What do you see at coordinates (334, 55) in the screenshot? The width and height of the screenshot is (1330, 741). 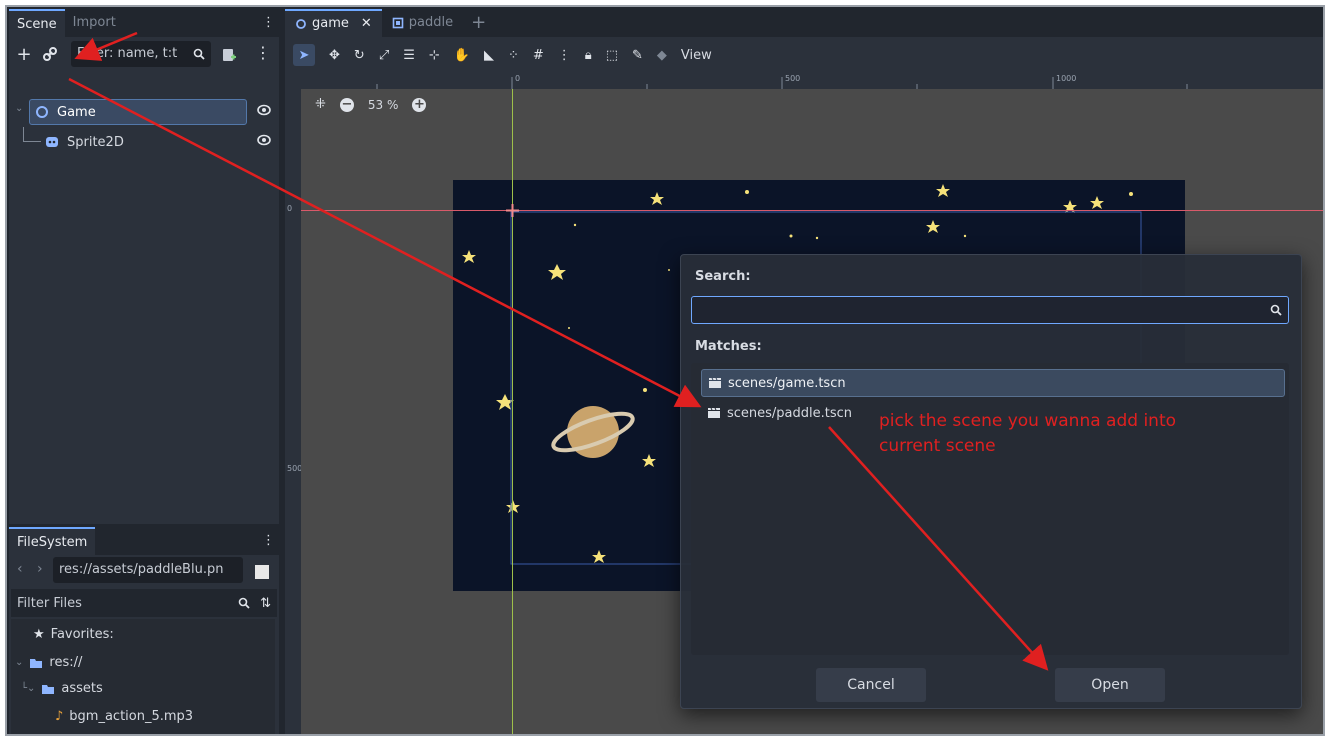 I see `move-mode-icon: ✥` at bounding box center [334, 55].